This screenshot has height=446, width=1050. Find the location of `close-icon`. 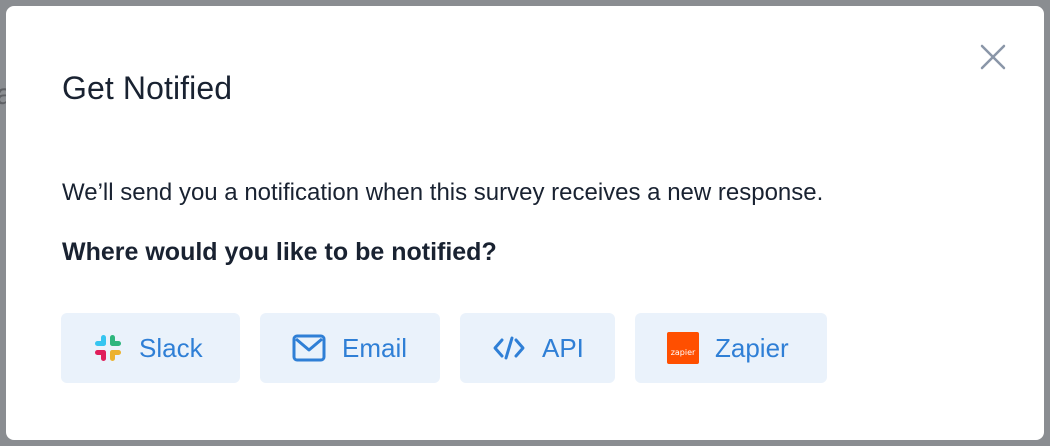

close-icon is located at coordinates (993, 57).